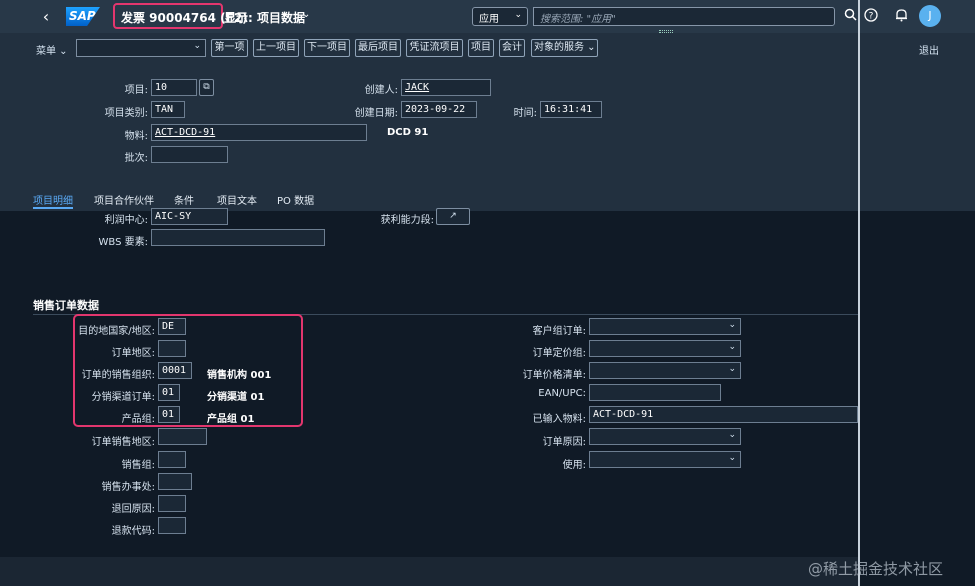 This screenshot has height=586, width=975. I want to click on created-on-label: 创建日期:, so click(376, 113).